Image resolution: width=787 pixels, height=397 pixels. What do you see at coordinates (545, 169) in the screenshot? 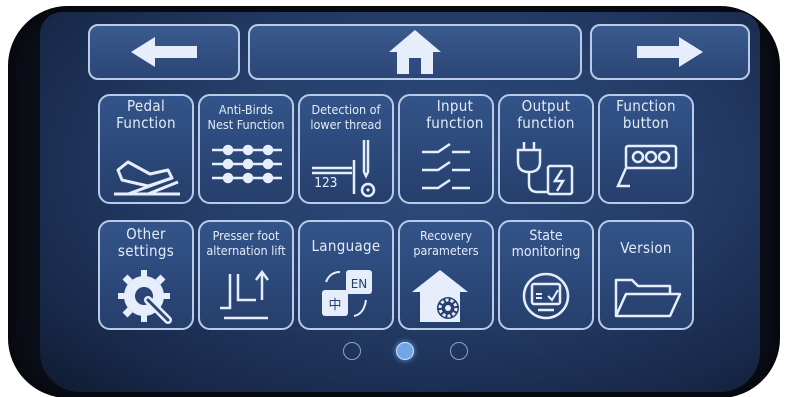
I see `plug-icon` at bounding box center [545, 169].